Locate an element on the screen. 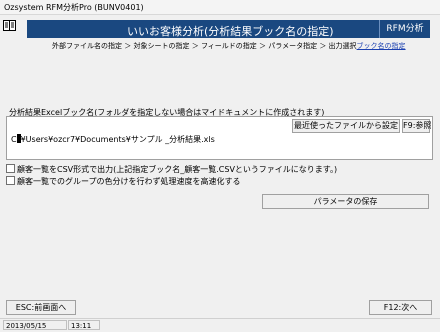 This screenshot has height=332, width=440. fast-mode-checkbox: 顧客一覧でのグループの色分けを行わず処理速度を高速化する is located at coordinates (123, 181).